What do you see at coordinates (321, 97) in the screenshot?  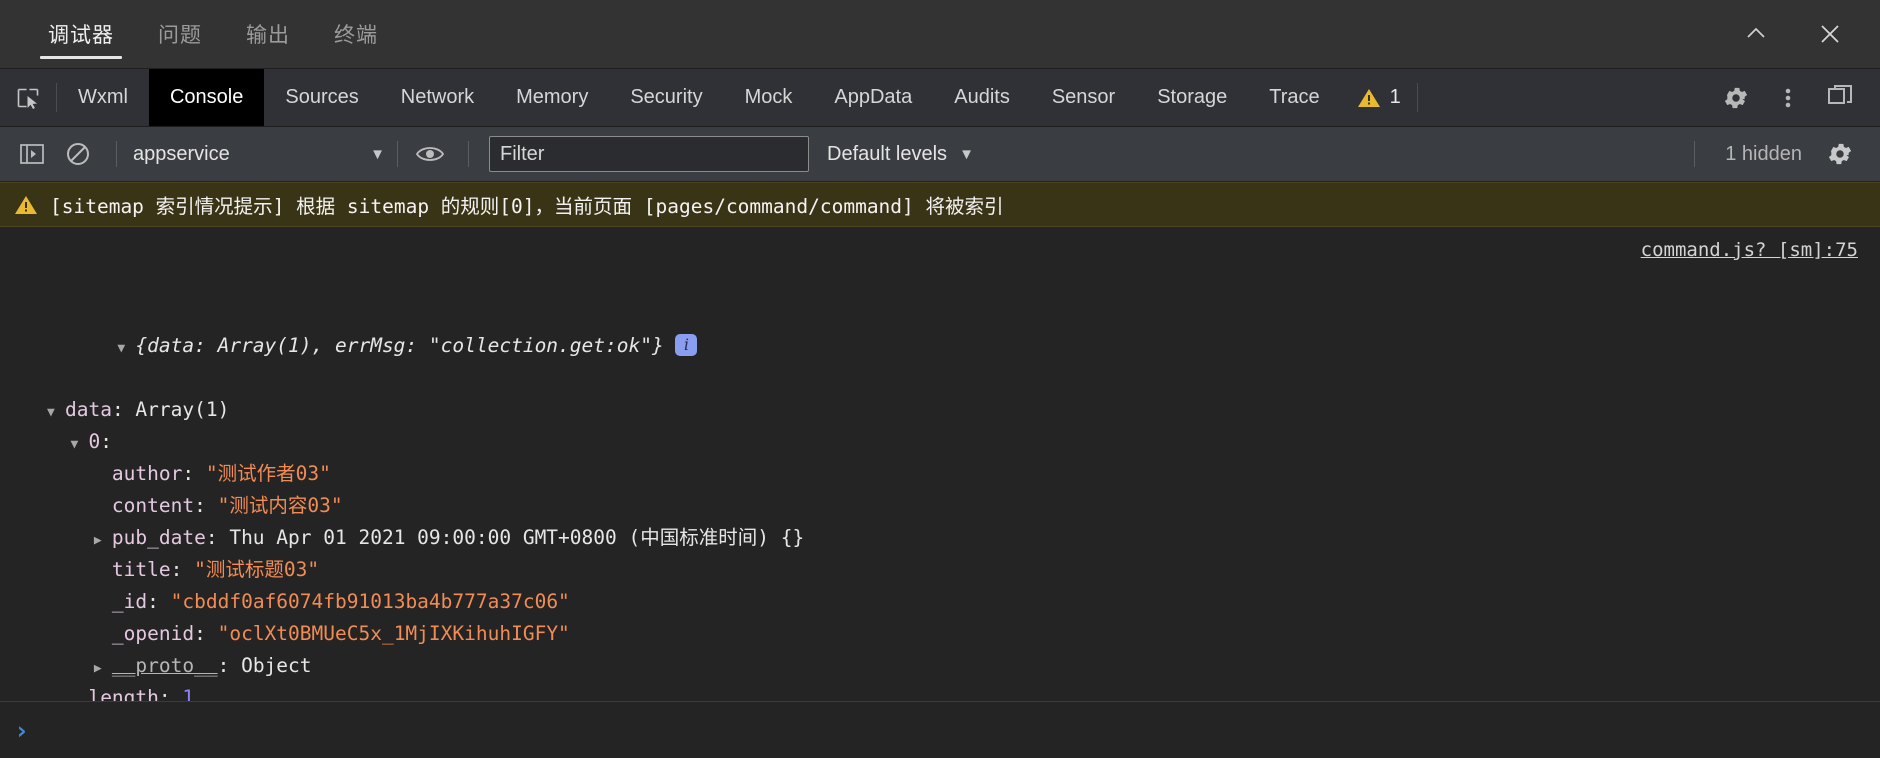 I see `tab-sources: Sources` at bounding box center [321, 97].